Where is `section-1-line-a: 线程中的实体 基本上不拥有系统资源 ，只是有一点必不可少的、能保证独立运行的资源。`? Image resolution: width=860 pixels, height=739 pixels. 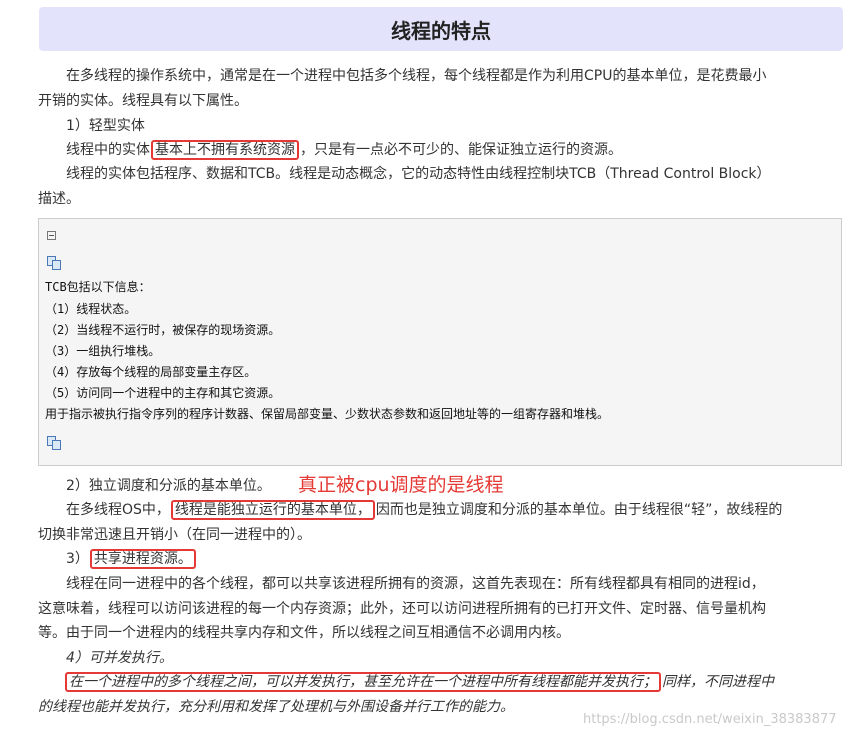
section-1-line-a: 线程中的实体 基本上不拥有系统资源 ，只是有一点必不可少的、能保证独立运行的资源。 is located at coordinates (344, 150).